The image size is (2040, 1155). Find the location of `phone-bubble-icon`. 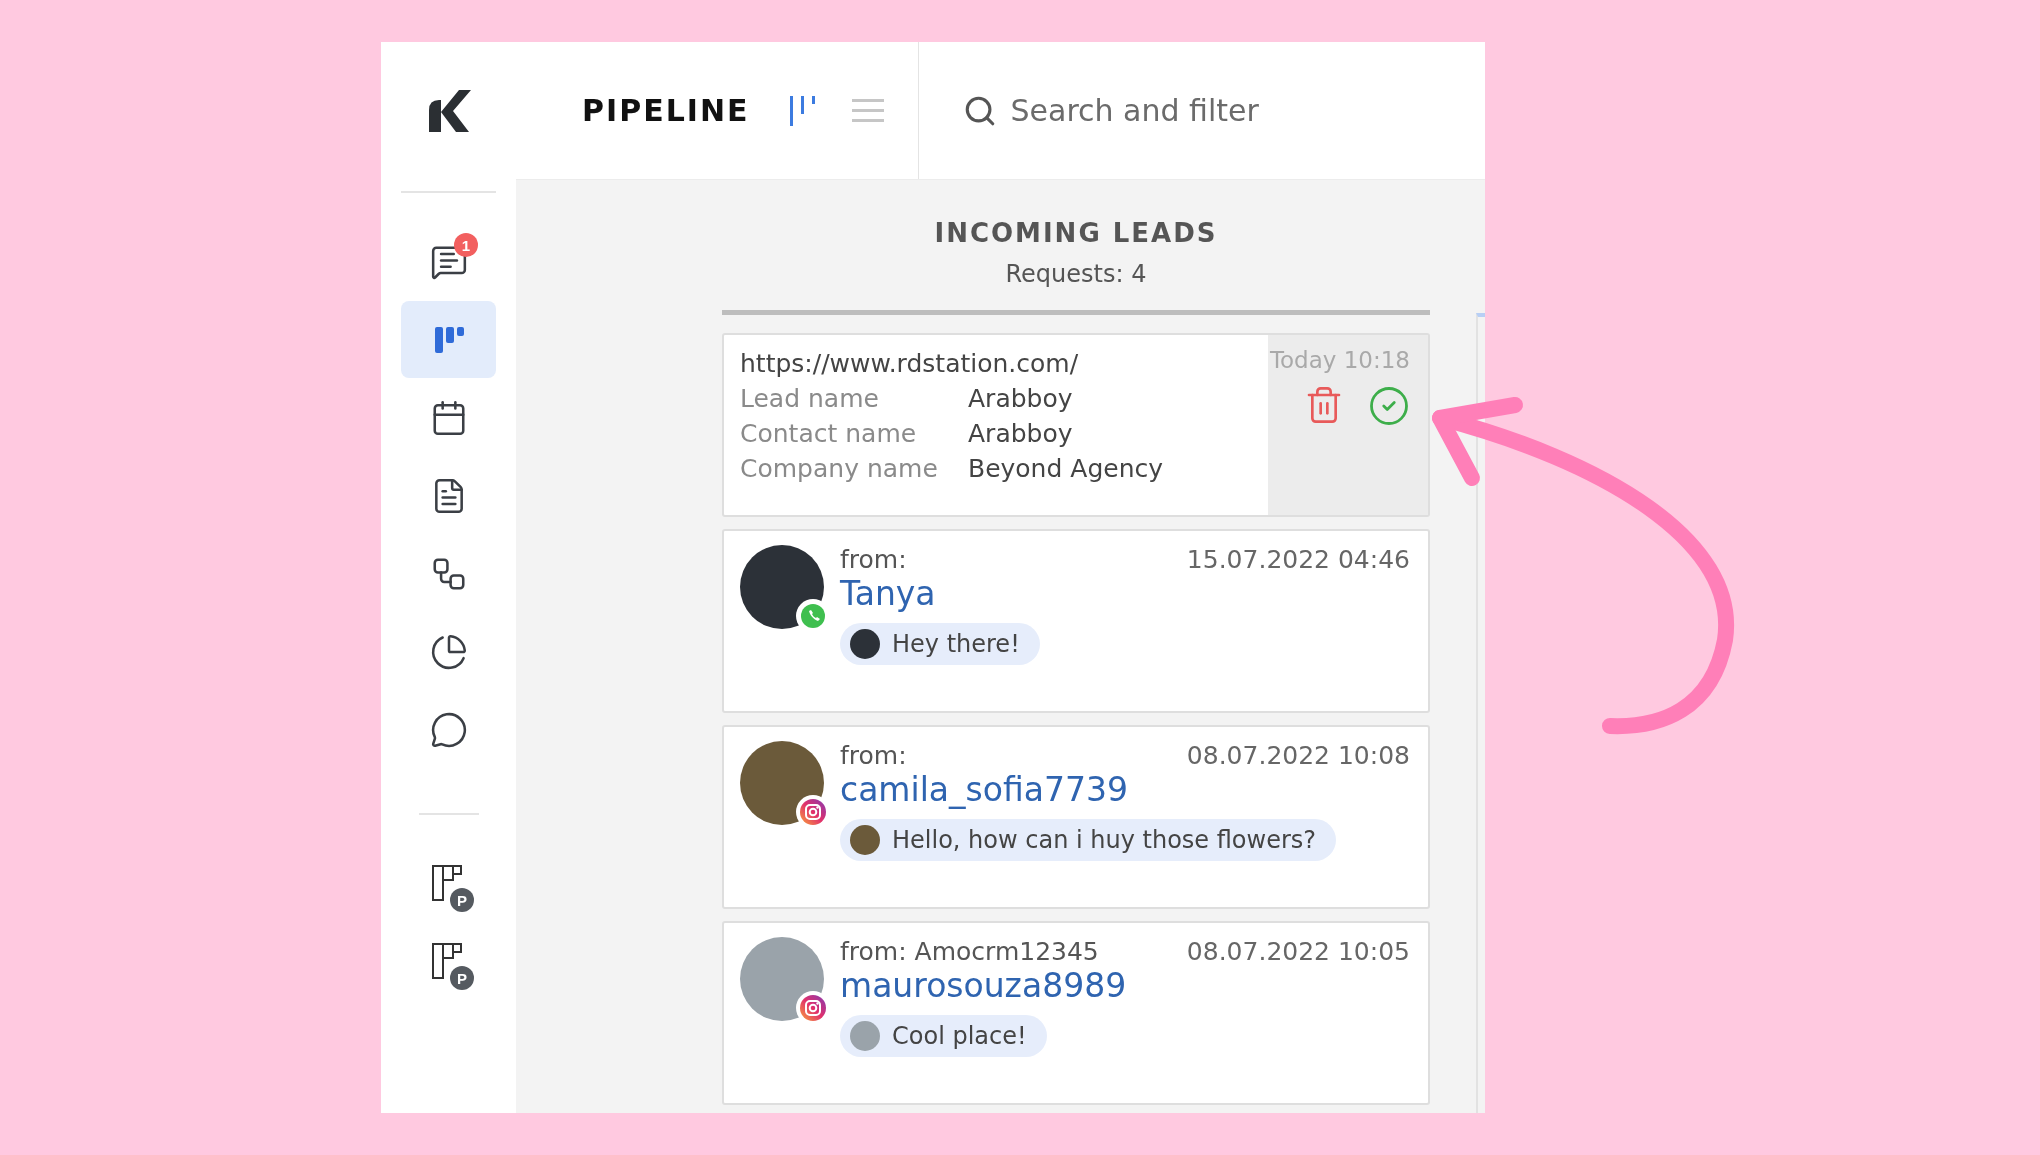

phone-bubble-icon is located at coordinates (448, 729).